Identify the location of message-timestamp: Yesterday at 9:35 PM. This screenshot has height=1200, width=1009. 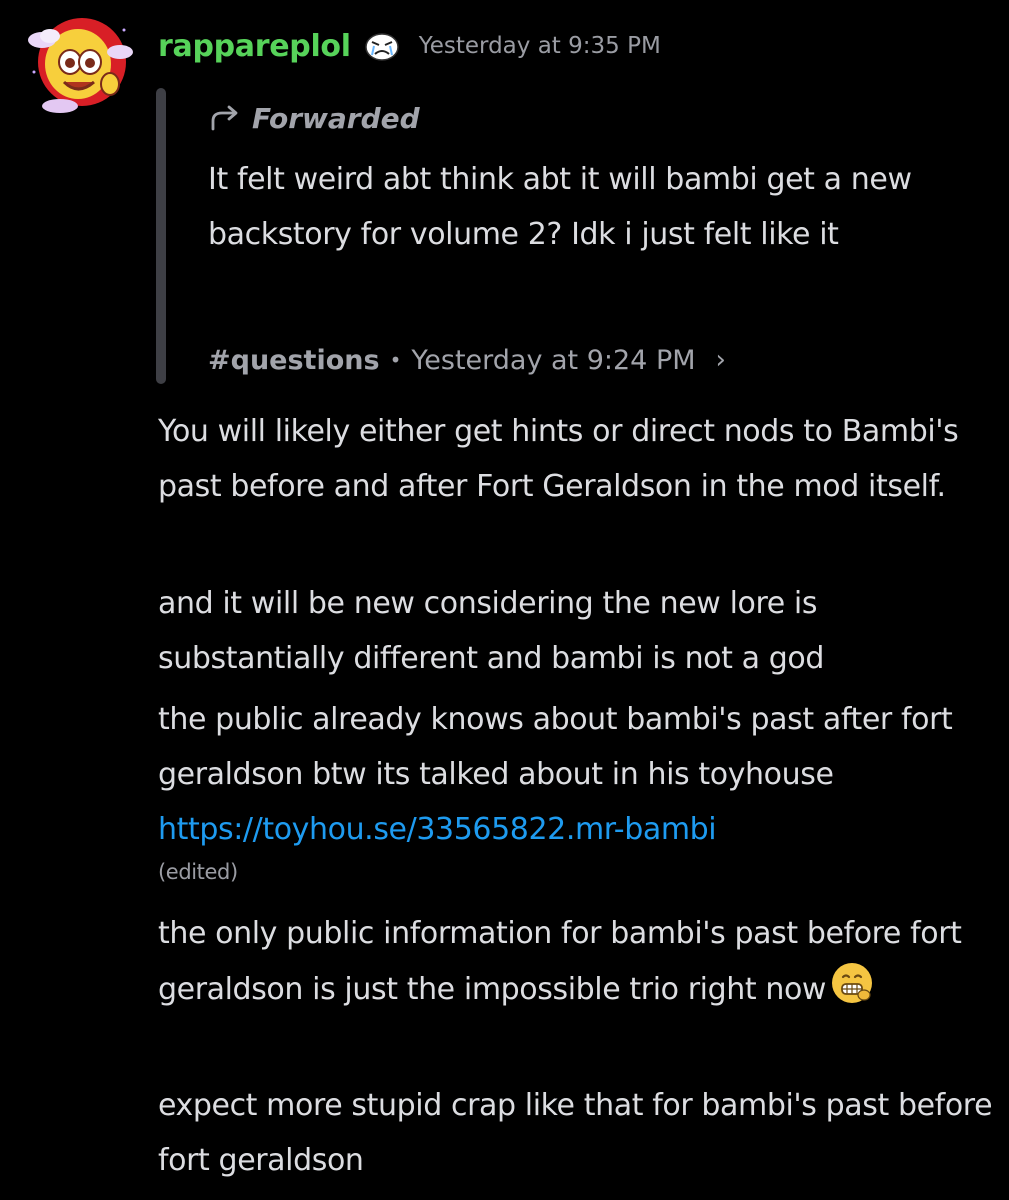
(540, 46).